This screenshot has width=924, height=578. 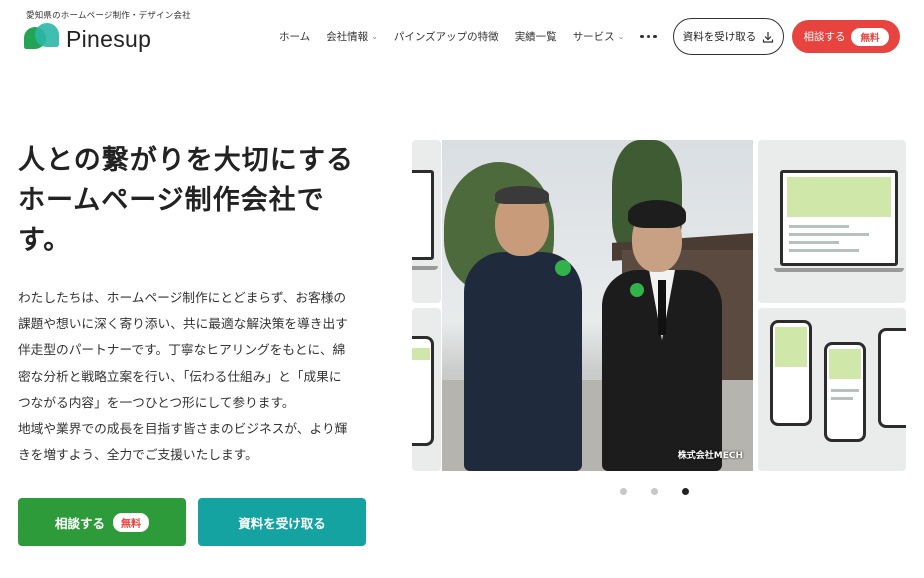 What do you see at coordinates (832, 389) in the screenshot?
I see `slide-preview-right-bottom` at bounding box center [832, 389].